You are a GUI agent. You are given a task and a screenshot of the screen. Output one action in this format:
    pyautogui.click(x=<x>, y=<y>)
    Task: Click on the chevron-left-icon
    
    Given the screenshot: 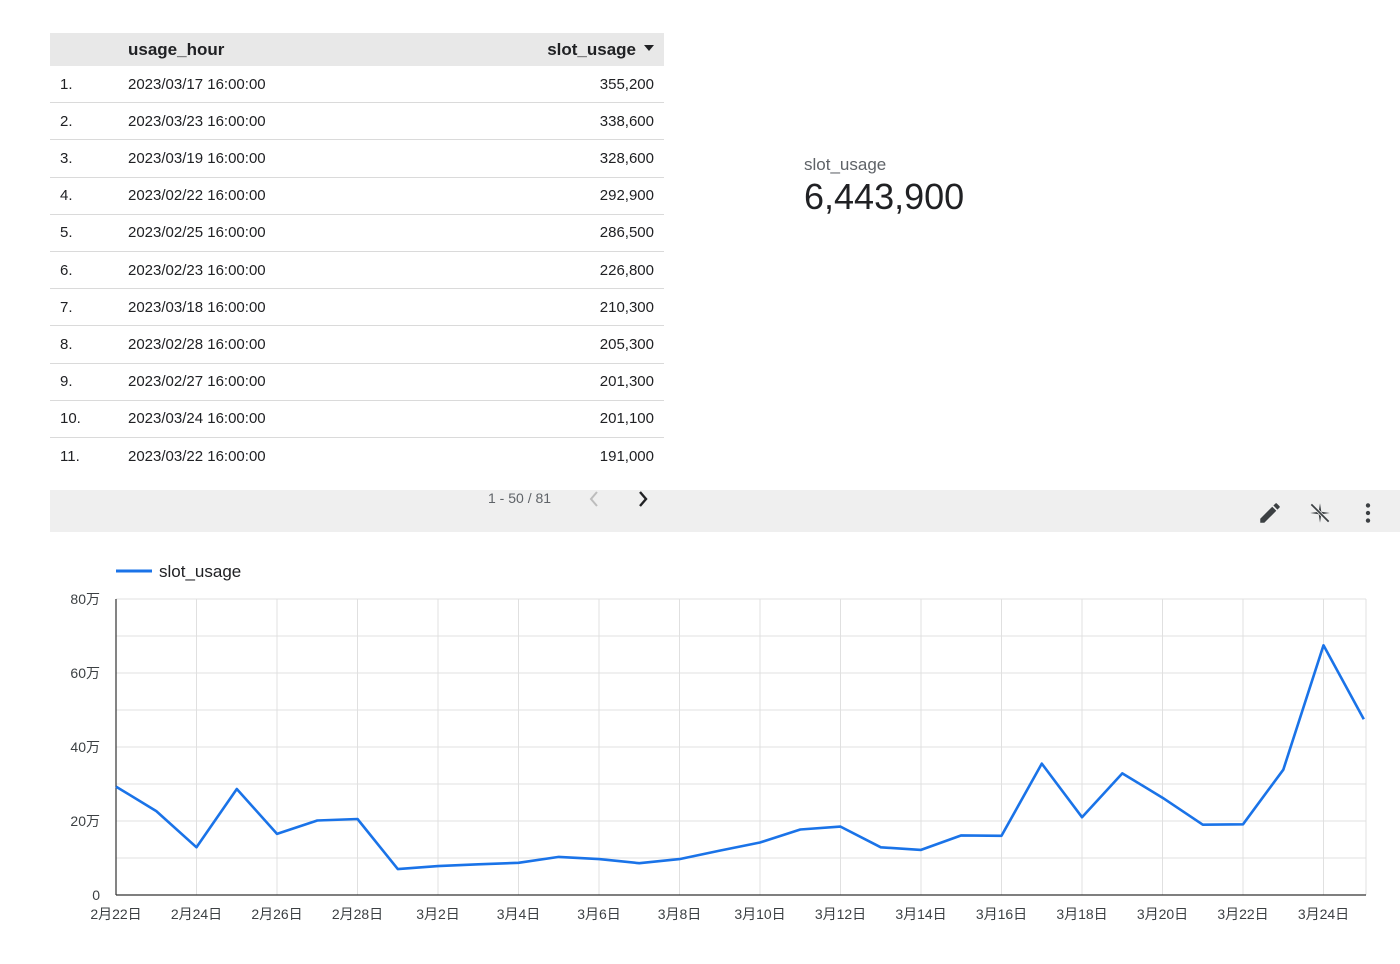 What is the action you would take?
    pyautogui.click(x=593, y=499)
    